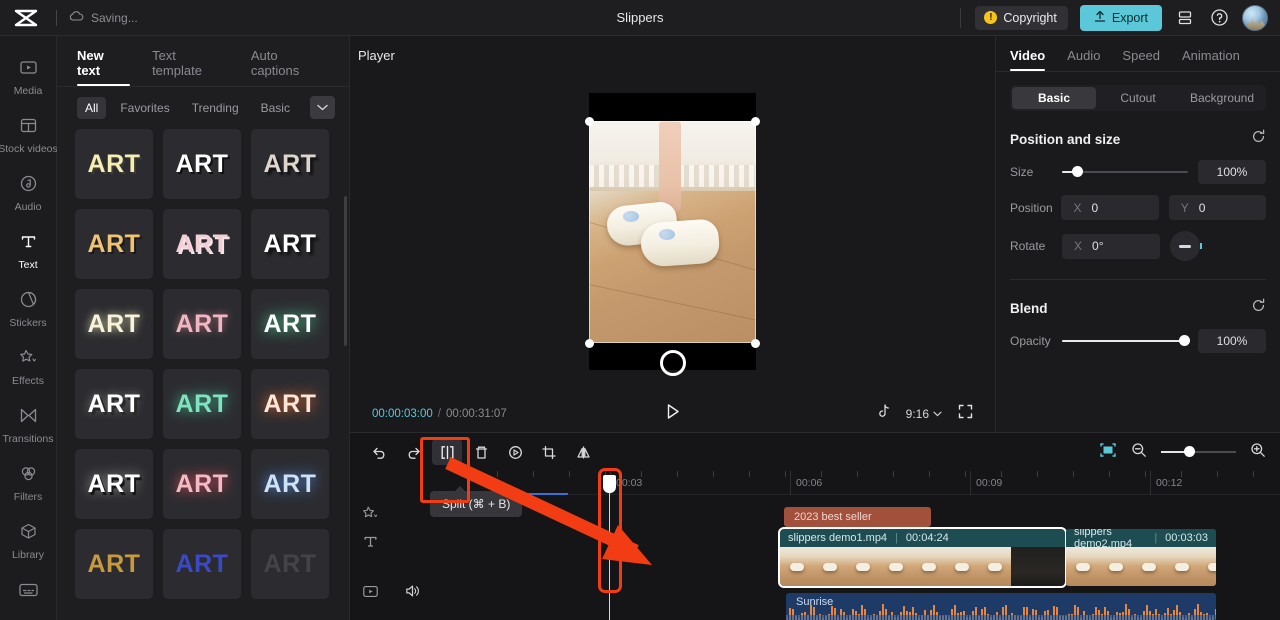 The width and height of the screenshot is (1280, 620). I want to click on chip-trending: Trending, so click(215, 108).